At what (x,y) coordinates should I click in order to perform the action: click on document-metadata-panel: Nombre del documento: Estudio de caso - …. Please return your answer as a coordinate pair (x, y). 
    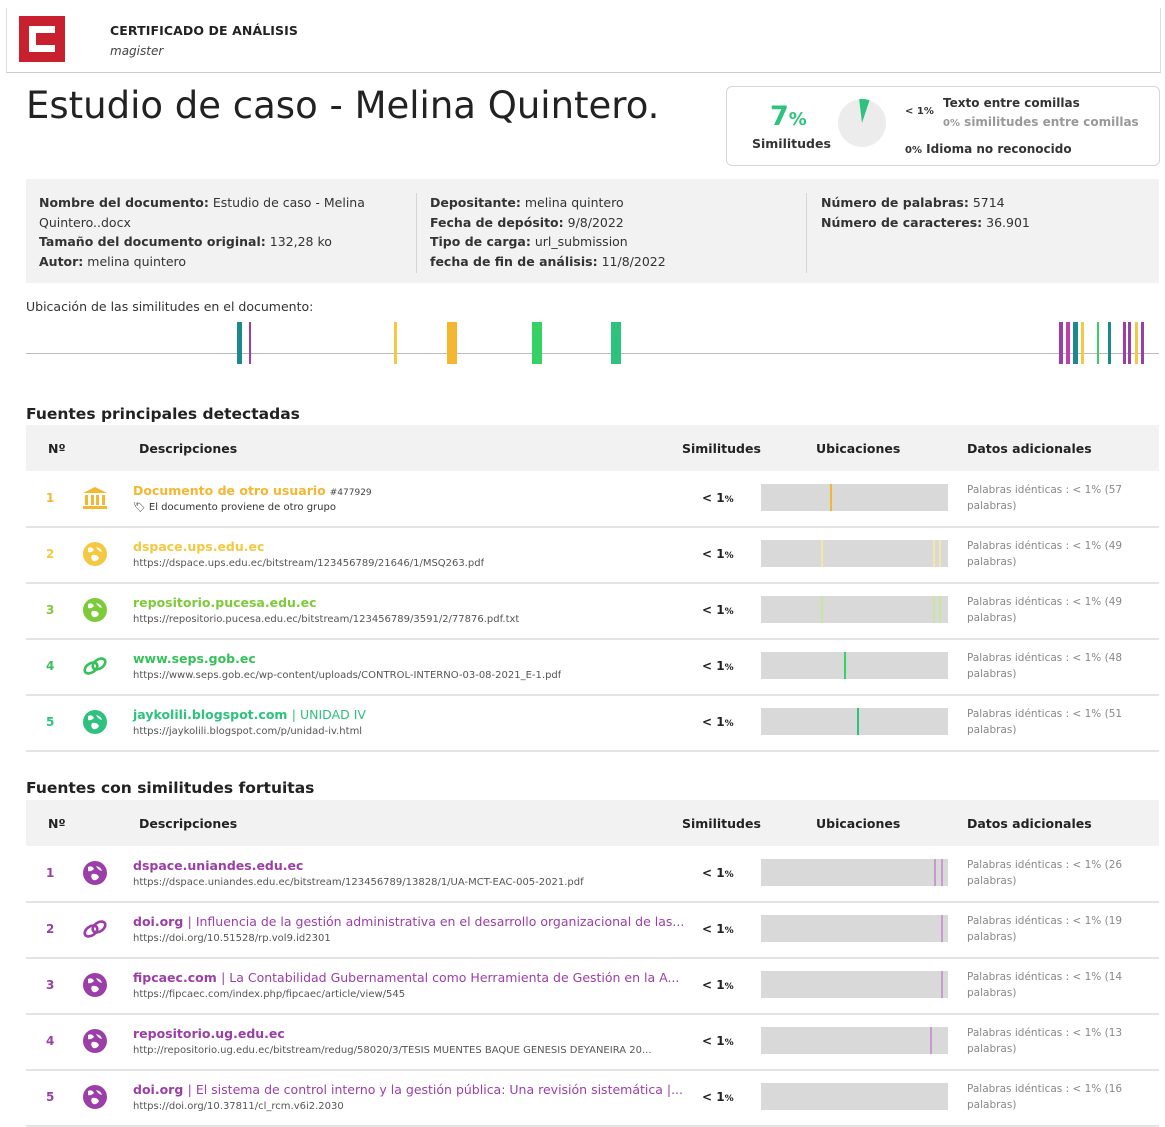
    Looking at the image, I should click on (592, 231).